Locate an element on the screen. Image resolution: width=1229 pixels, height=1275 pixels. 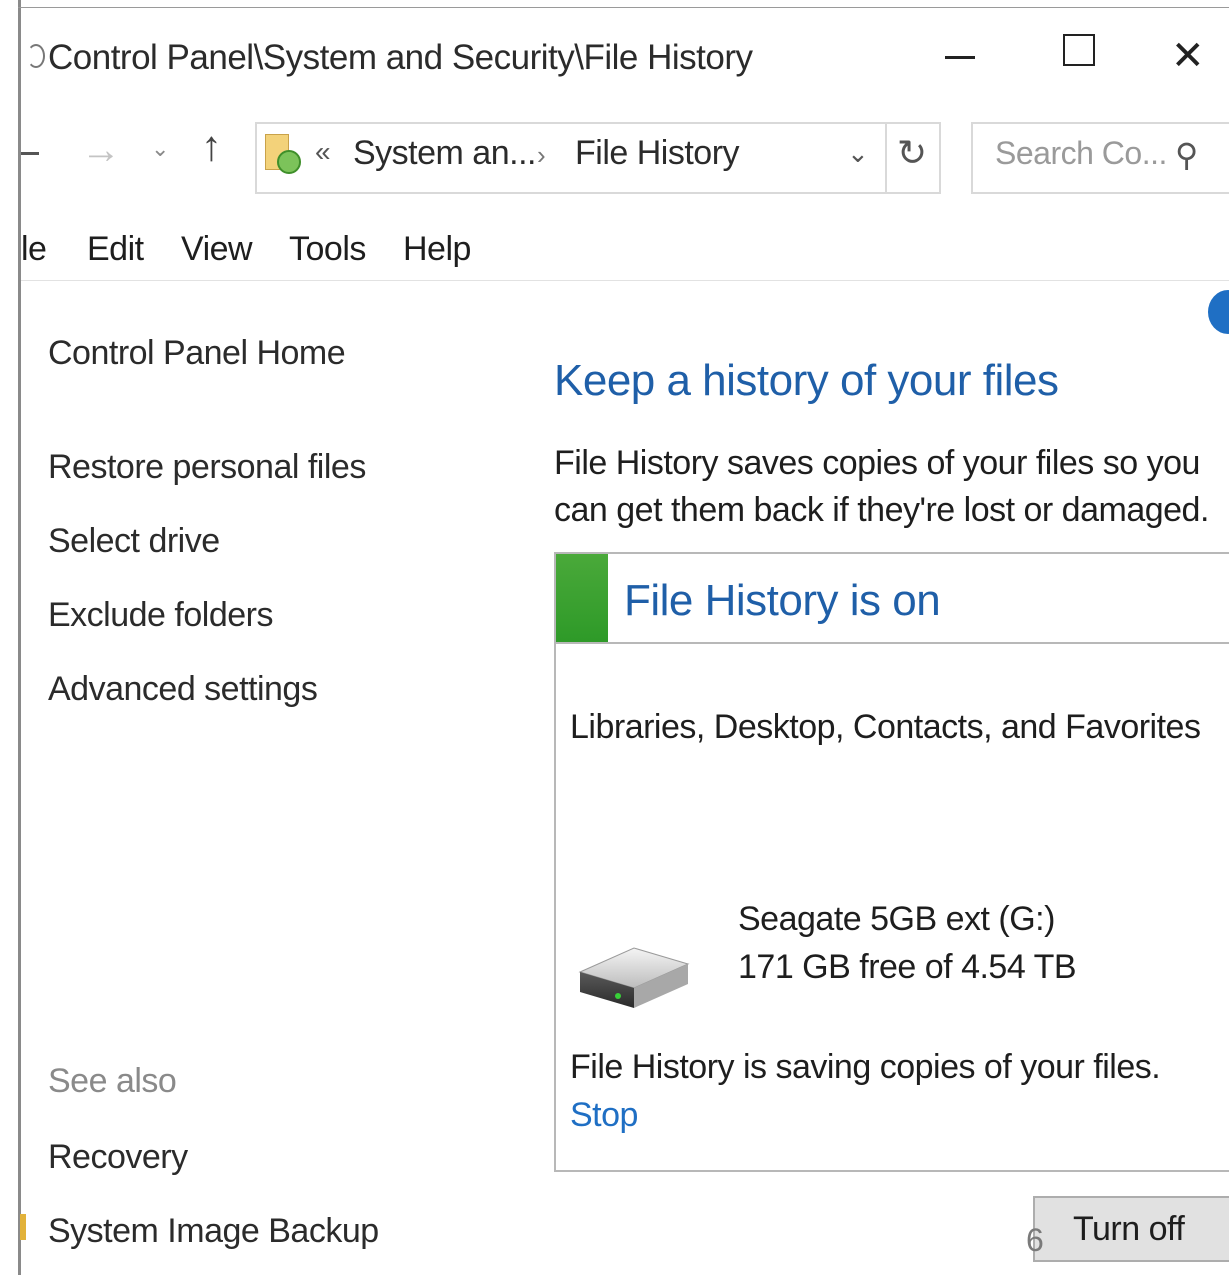
breadcrumb-overflow: « is located at coordinates (323, 152).